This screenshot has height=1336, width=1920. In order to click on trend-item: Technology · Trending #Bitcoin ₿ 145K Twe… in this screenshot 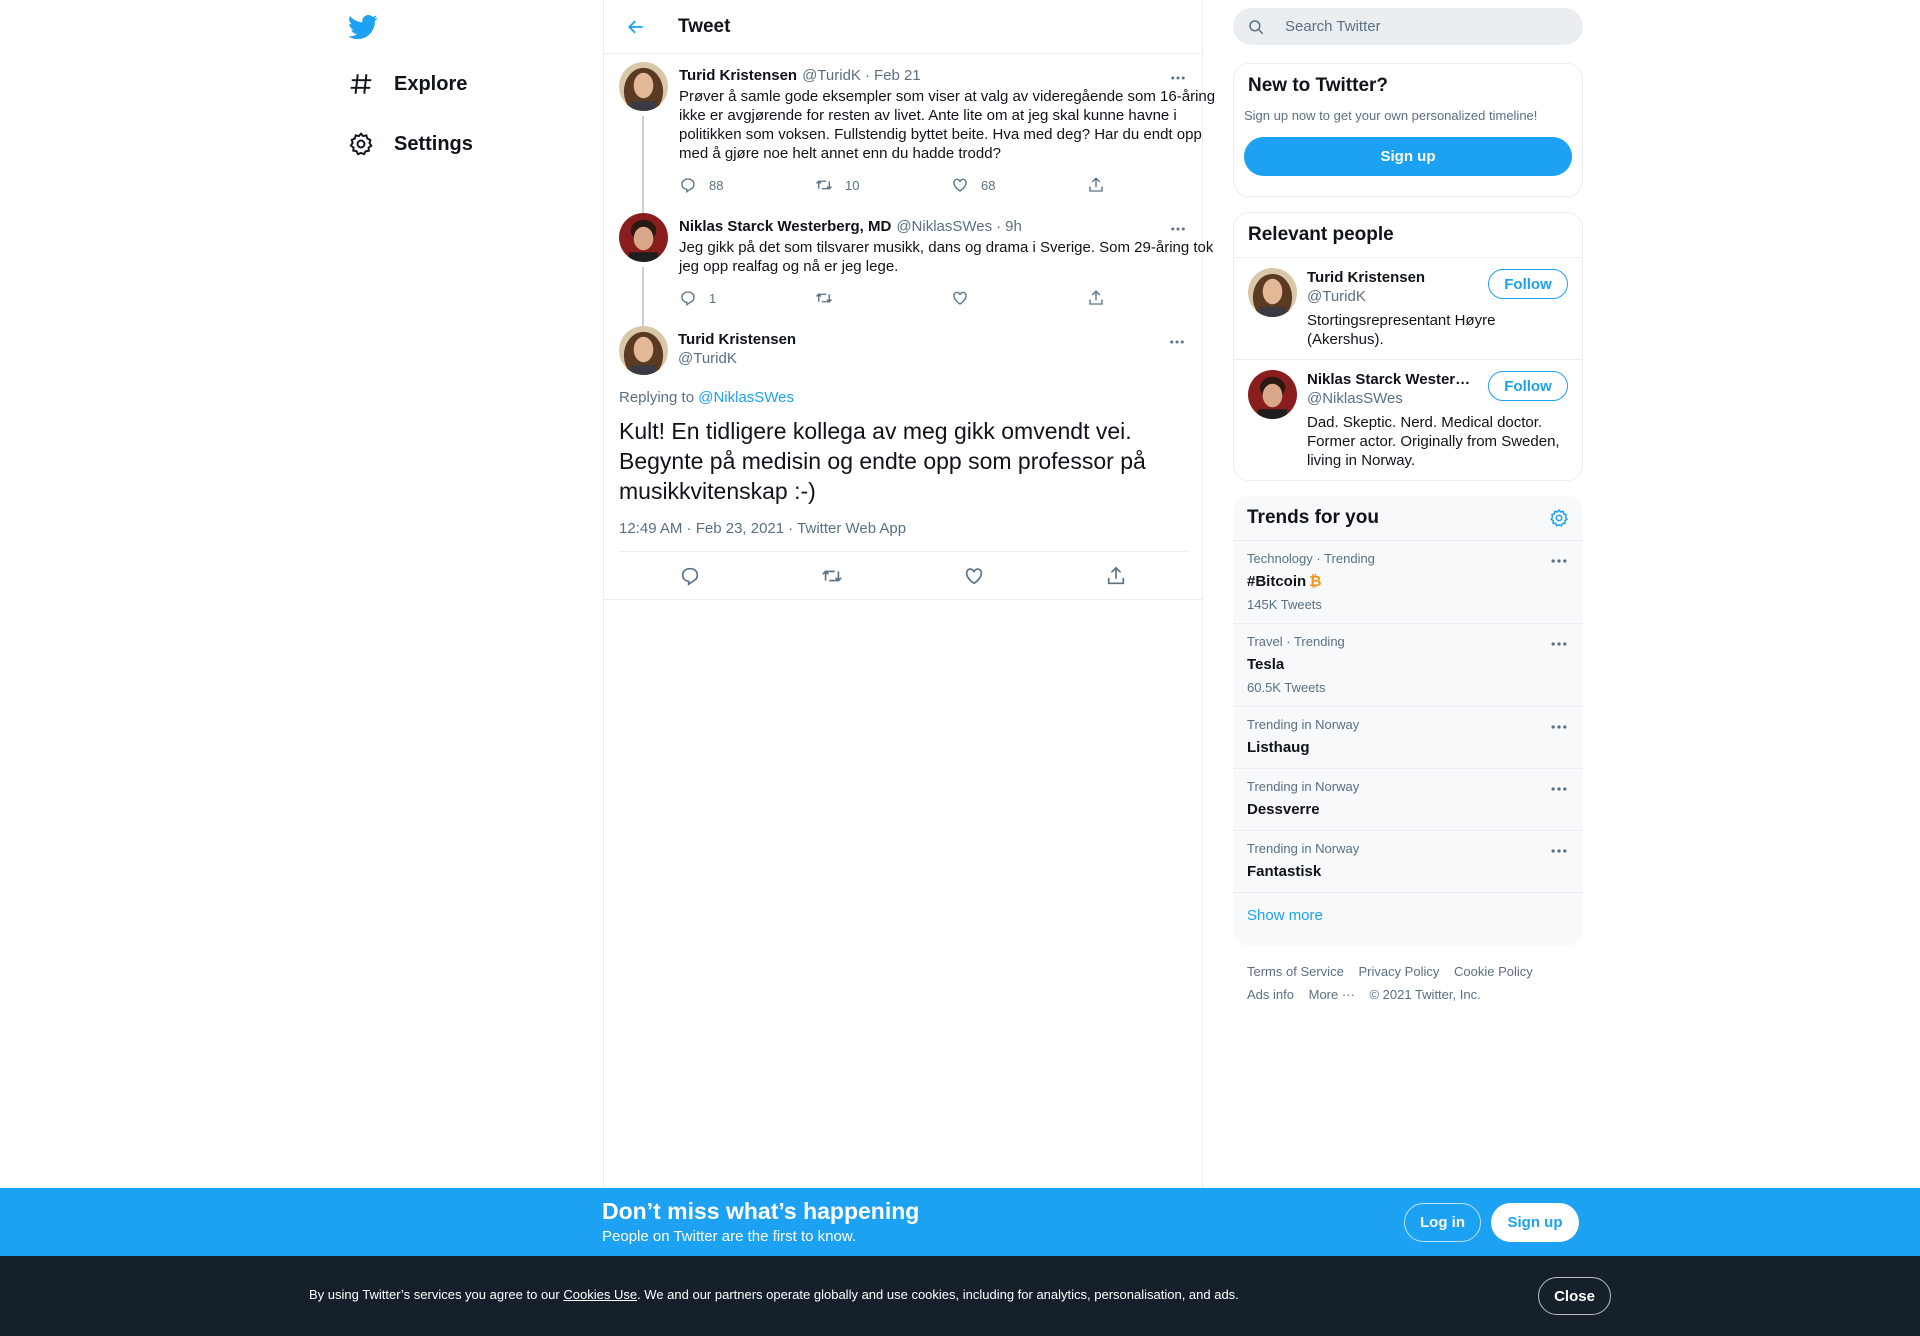, I will do `click(1408, 582)`.